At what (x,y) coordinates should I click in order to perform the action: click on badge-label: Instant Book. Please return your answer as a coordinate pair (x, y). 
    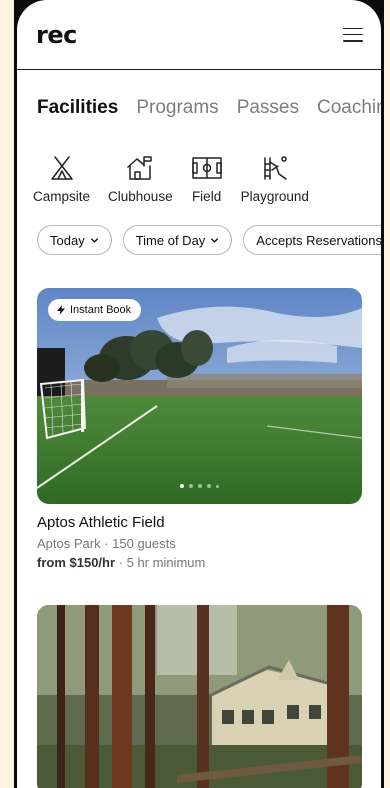
    Looking at the image, I should click on (101, 310).